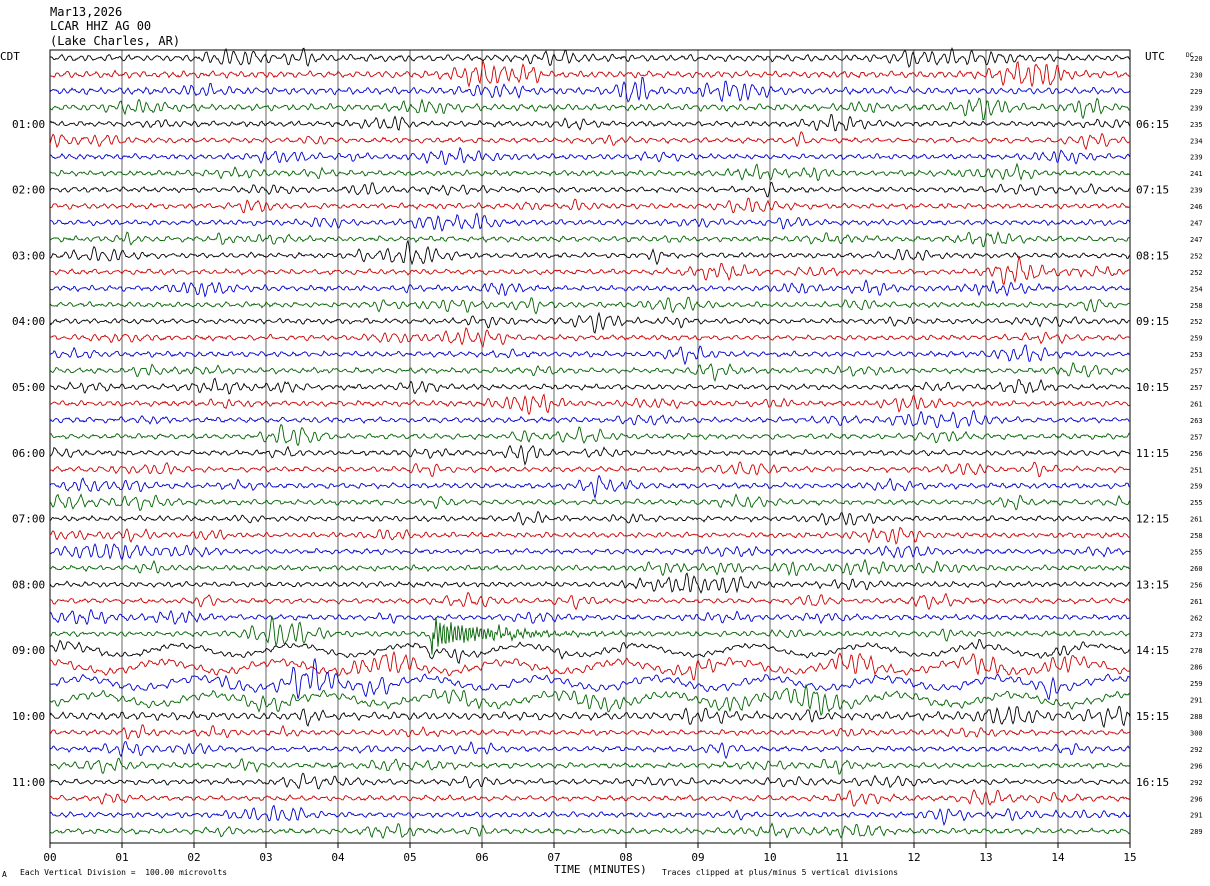  I want to click on right-hour-label: 15:15, so click(1152, 716).